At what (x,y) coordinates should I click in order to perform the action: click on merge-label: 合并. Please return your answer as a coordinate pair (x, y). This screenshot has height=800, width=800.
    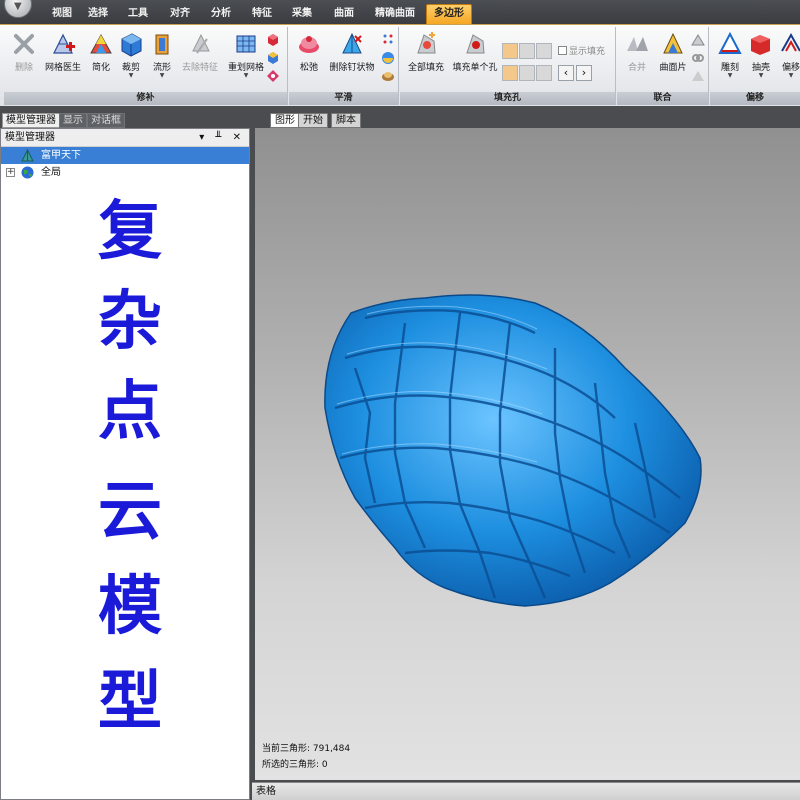
    Looking at the image, I should click on (636, 68).